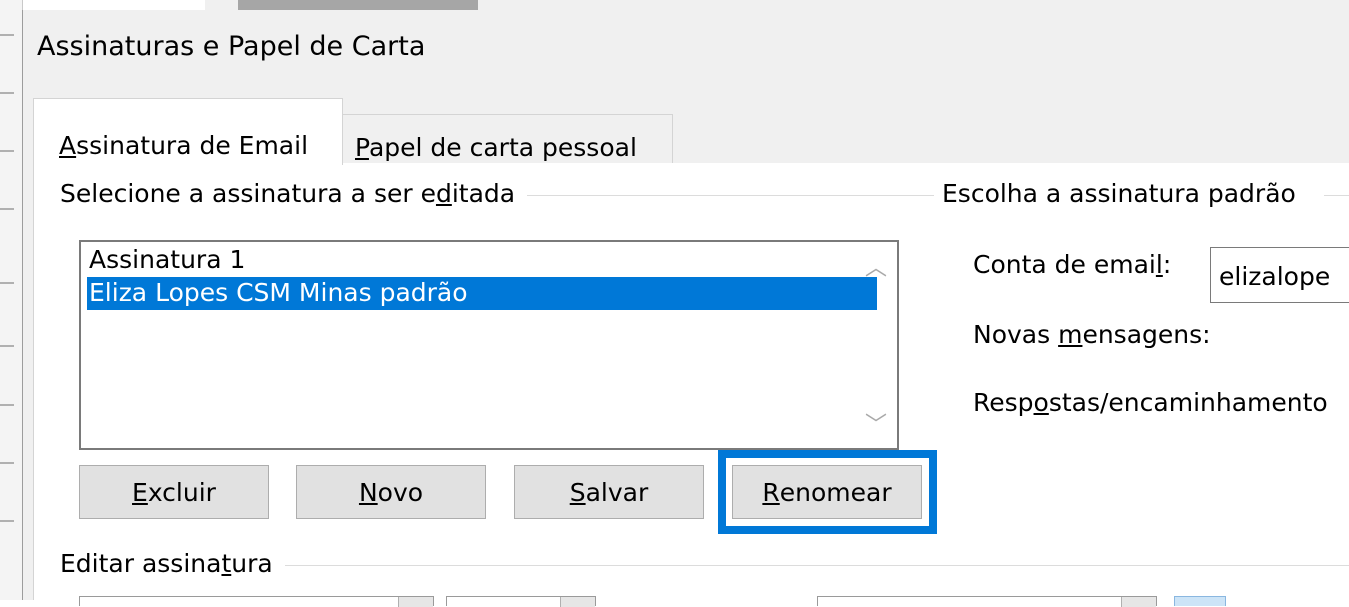 The width and height of the screenshot is (1349, 607). I want to click on new-button: Novo, so click(391, 492).